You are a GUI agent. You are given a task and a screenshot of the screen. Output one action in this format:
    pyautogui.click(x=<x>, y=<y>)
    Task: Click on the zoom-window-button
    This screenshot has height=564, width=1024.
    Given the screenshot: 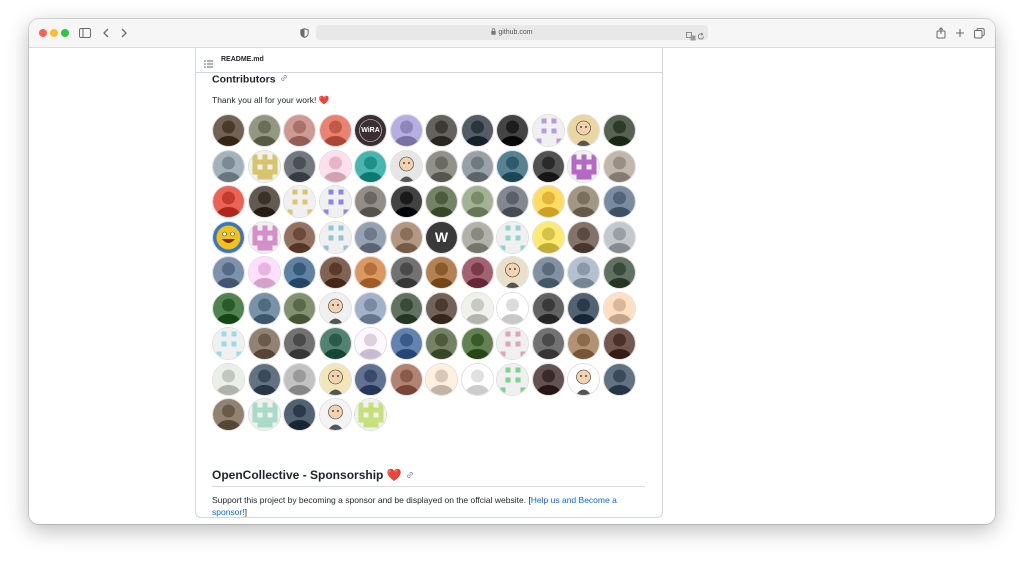 What is the action you would take?
    pyautogui.click(x=65, y=33)
    